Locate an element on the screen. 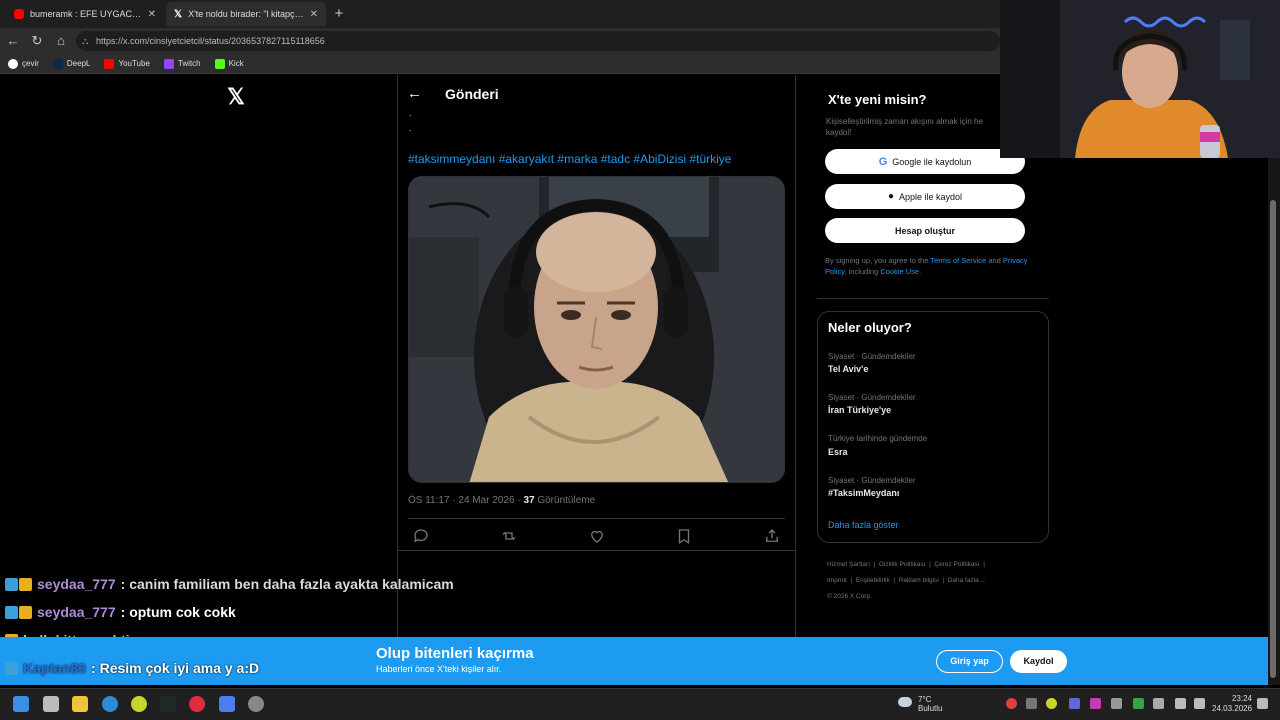 The height and width of the screenshot is (720, 1280). bookmark-deepl: DeepL is located at coordinates (71, 63).